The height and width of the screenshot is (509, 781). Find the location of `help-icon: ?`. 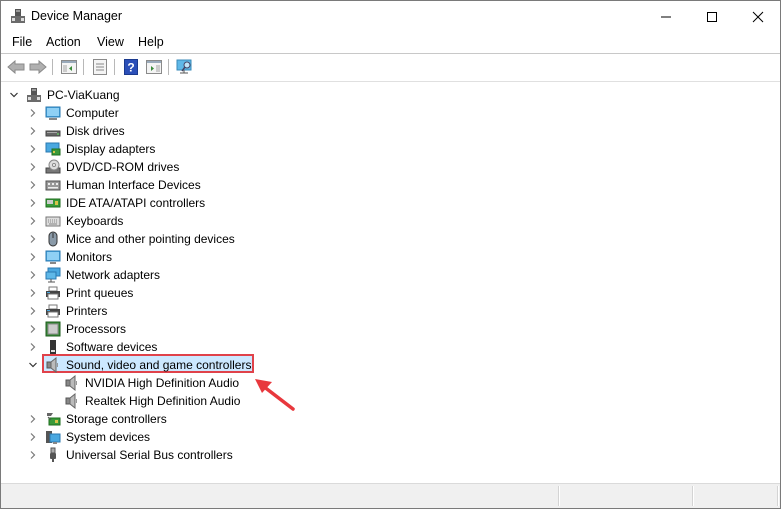

help-icon: ? is located at coordinates (131, 67).